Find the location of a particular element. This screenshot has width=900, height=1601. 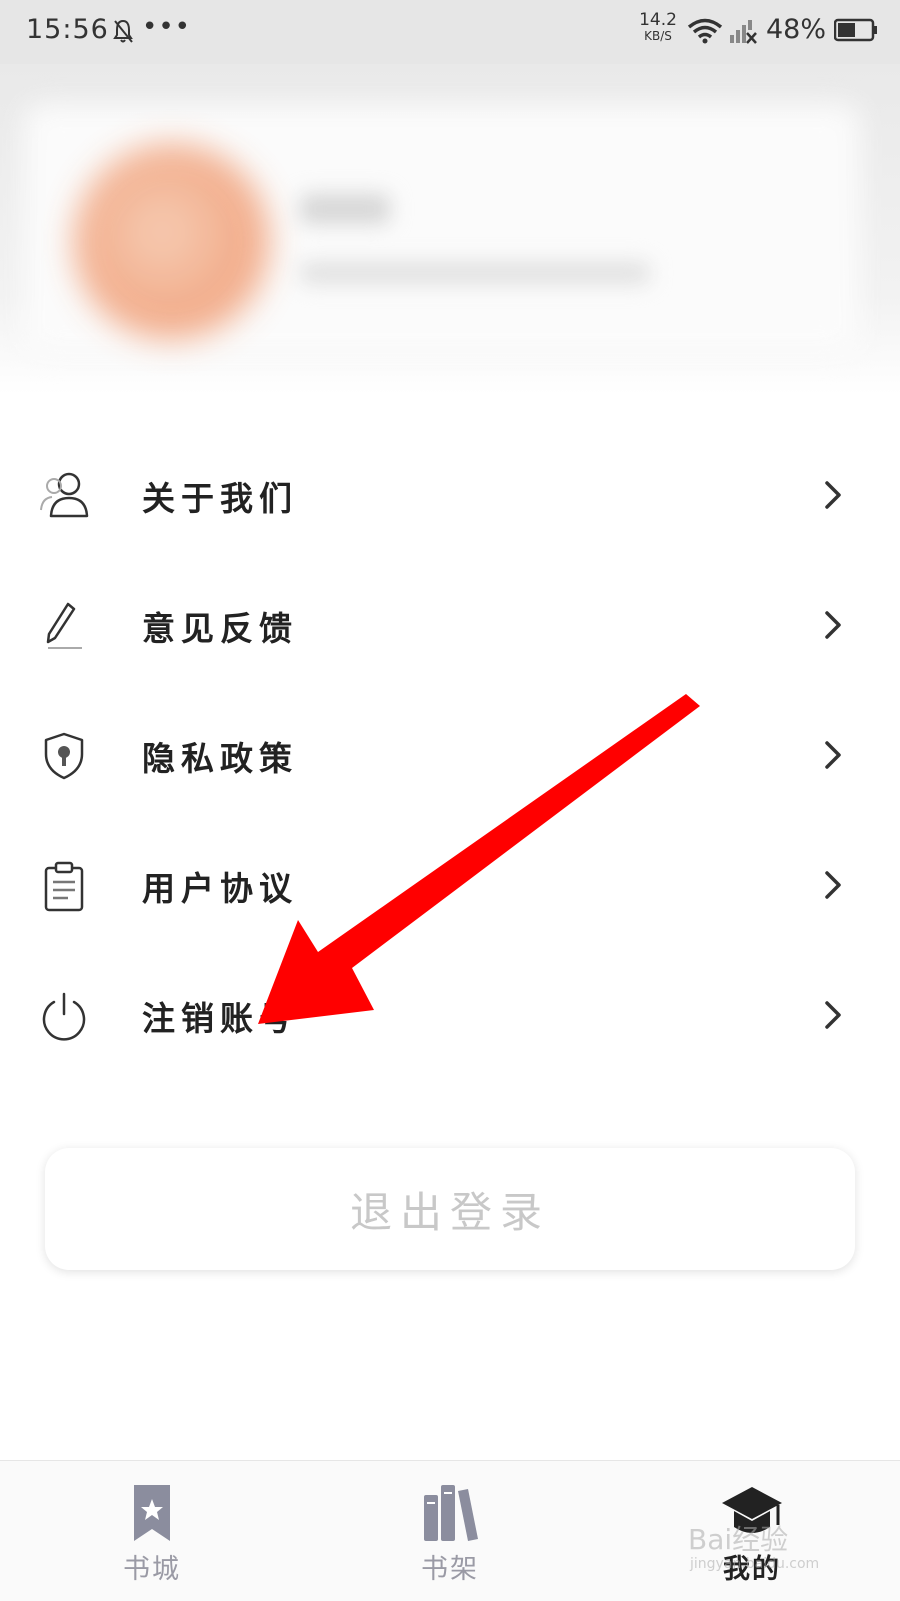

nav-item-label: 书城 is located at coordinates (152, 1569).